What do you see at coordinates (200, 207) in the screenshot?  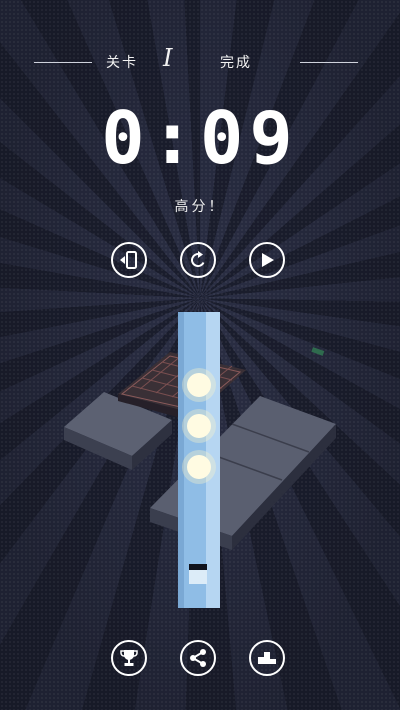 I see `high-score-label: 高分！` at bounding box center [200, 207].